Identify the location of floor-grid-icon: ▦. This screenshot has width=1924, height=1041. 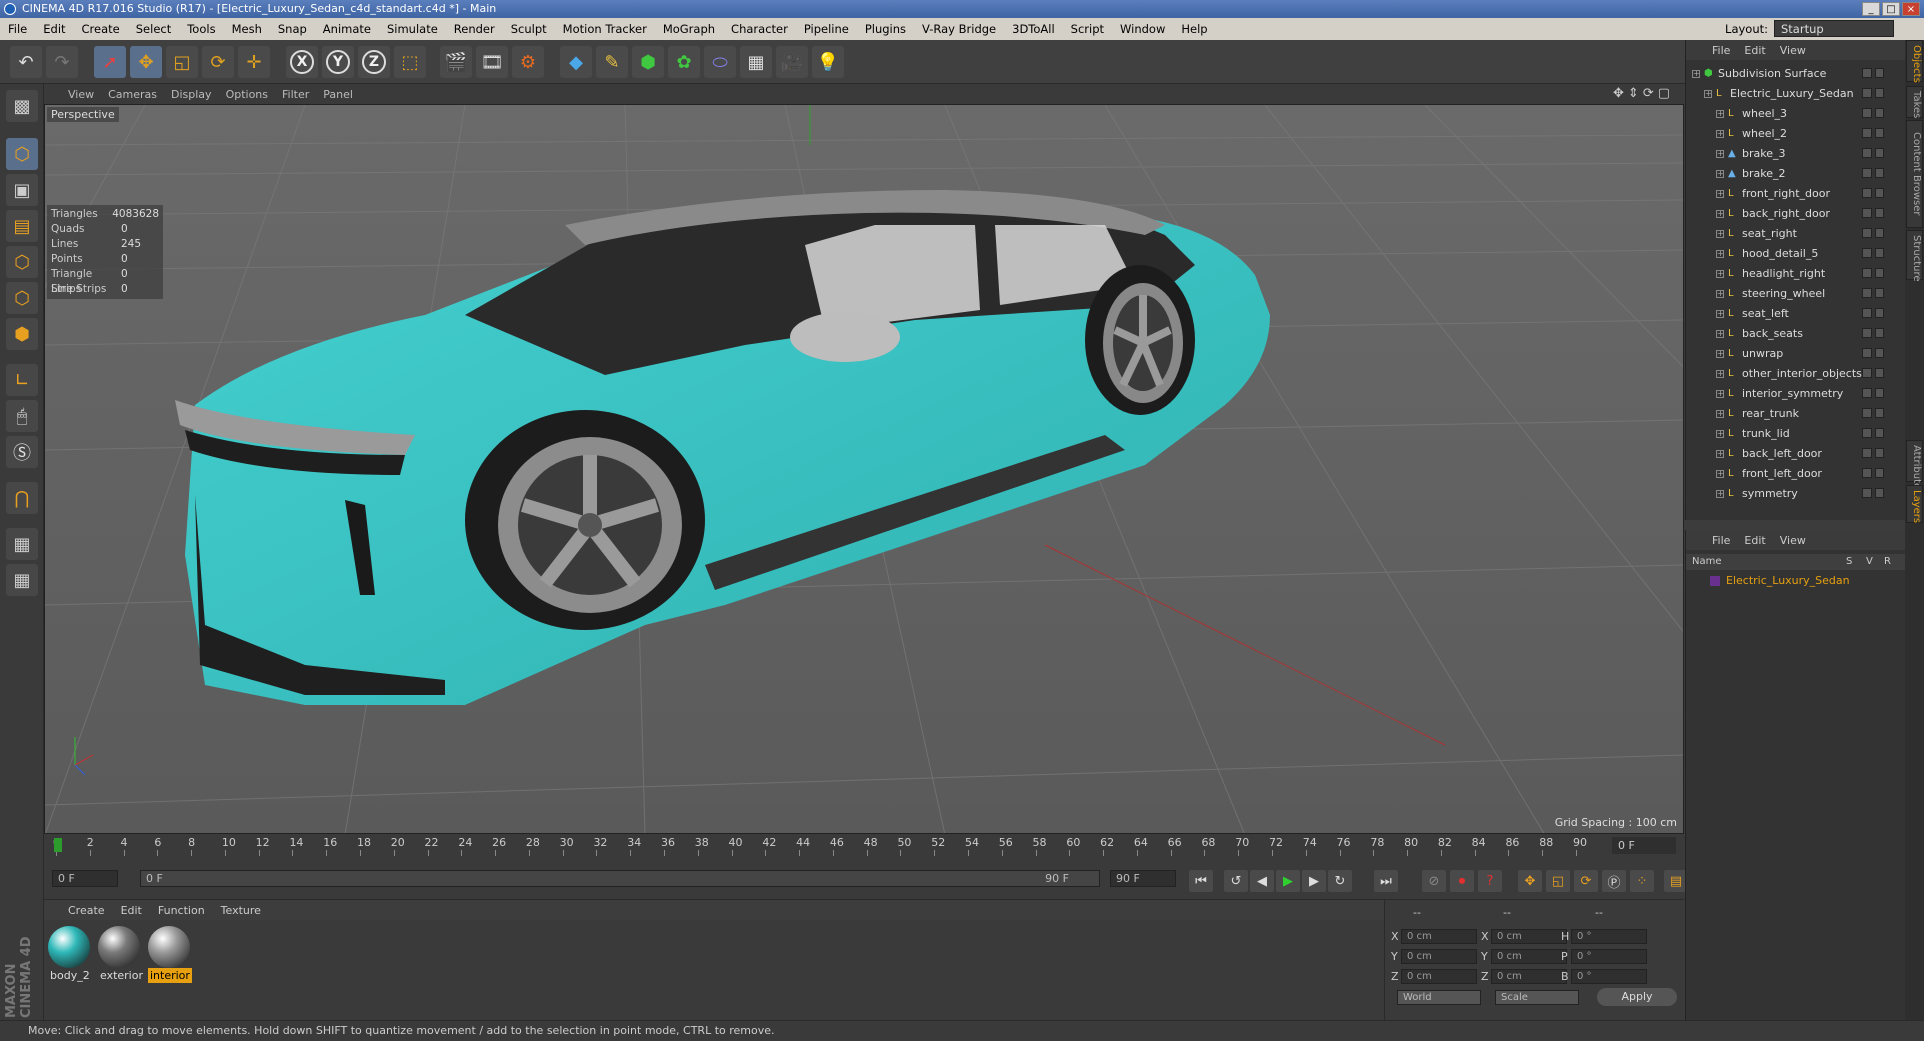
(756, 62).